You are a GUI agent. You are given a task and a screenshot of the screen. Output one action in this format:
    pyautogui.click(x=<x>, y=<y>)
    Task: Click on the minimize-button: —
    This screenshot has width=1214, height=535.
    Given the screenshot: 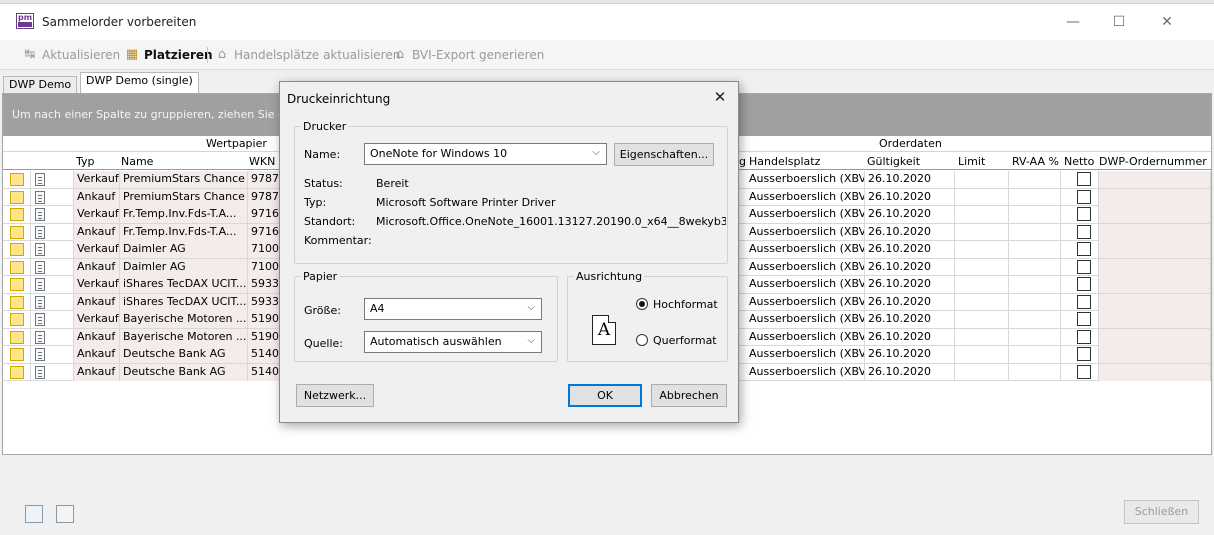 What is the action you would take?
    pyautogui.click(x=1073, y=22)
    